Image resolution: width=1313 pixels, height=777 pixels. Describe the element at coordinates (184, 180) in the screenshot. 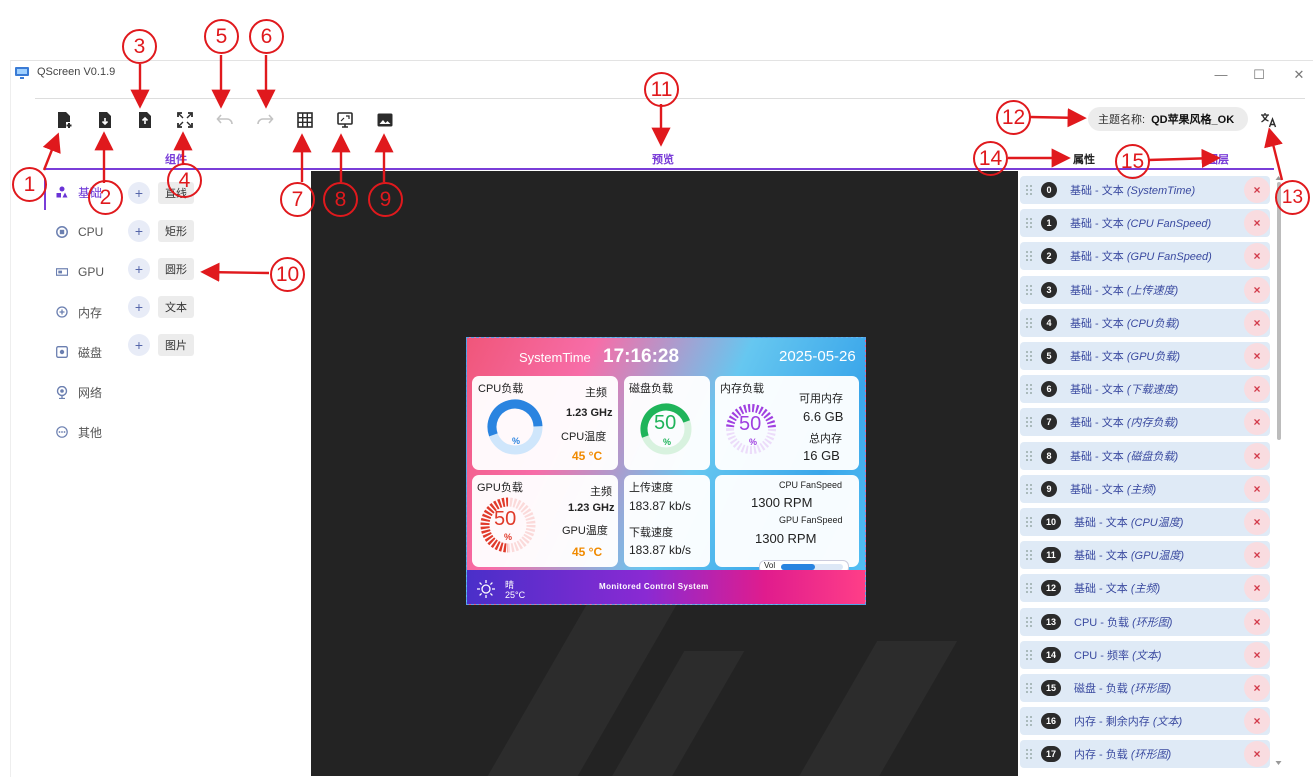

I see `callout-4: 4` at that location.